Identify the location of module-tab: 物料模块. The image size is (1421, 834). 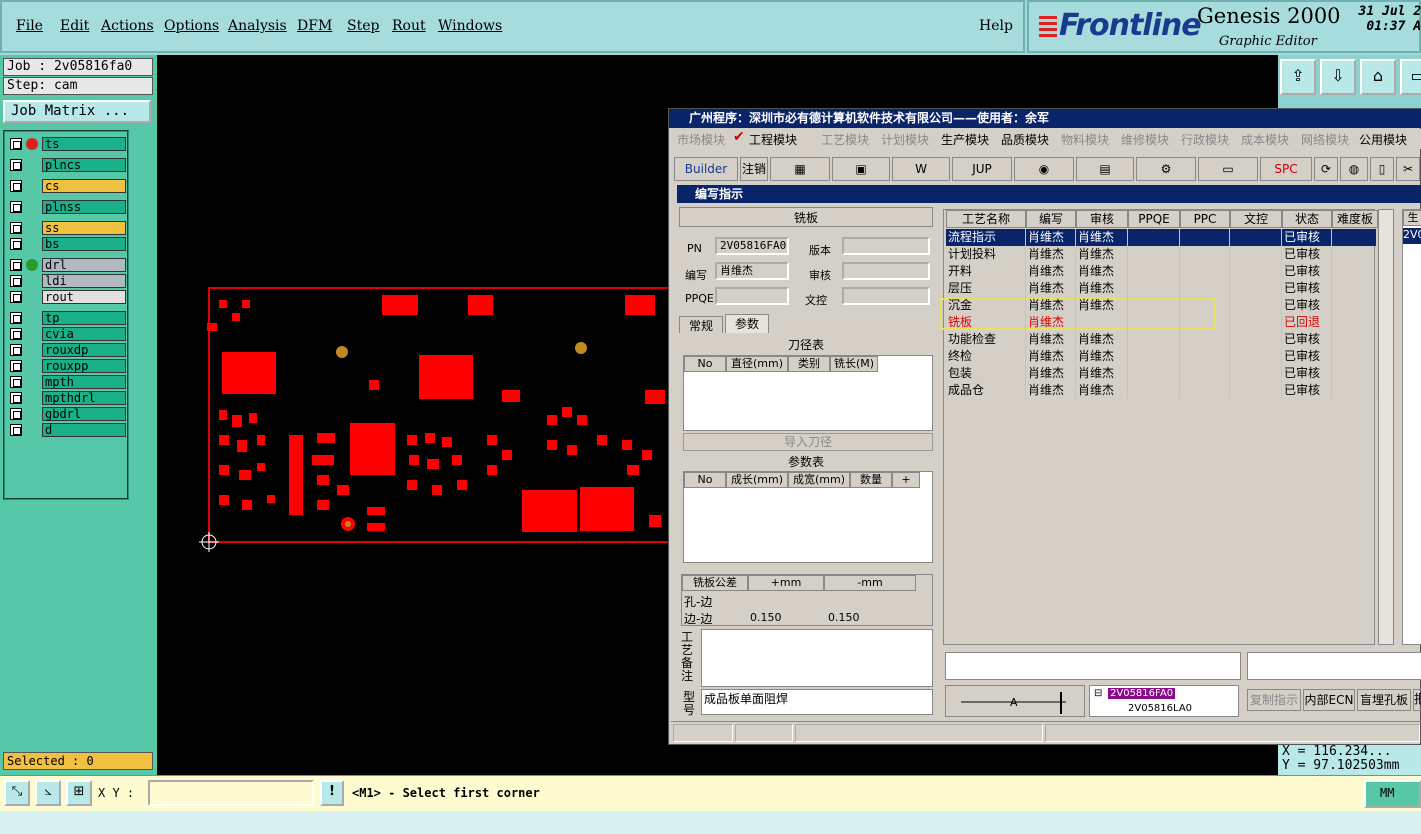
(1085, 139).